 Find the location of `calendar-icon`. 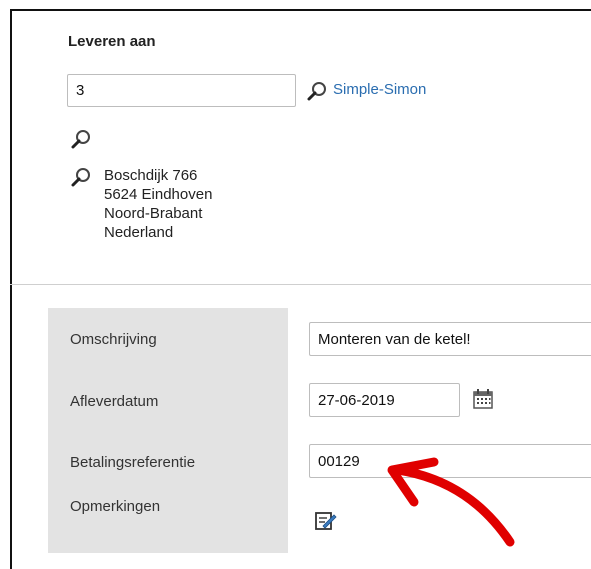

calendar-icon is located at coordinates (483, 399).